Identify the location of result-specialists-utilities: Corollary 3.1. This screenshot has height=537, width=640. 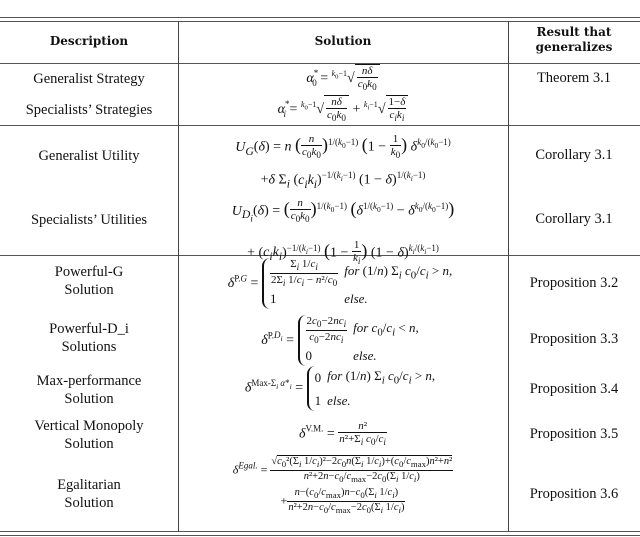
(574, 219).